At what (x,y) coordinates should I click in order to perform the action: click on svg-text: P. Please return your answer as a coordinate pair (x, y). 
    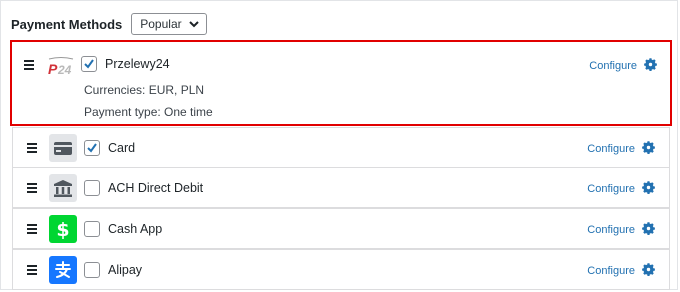
    Looking at the image, I should click on (53, 69).